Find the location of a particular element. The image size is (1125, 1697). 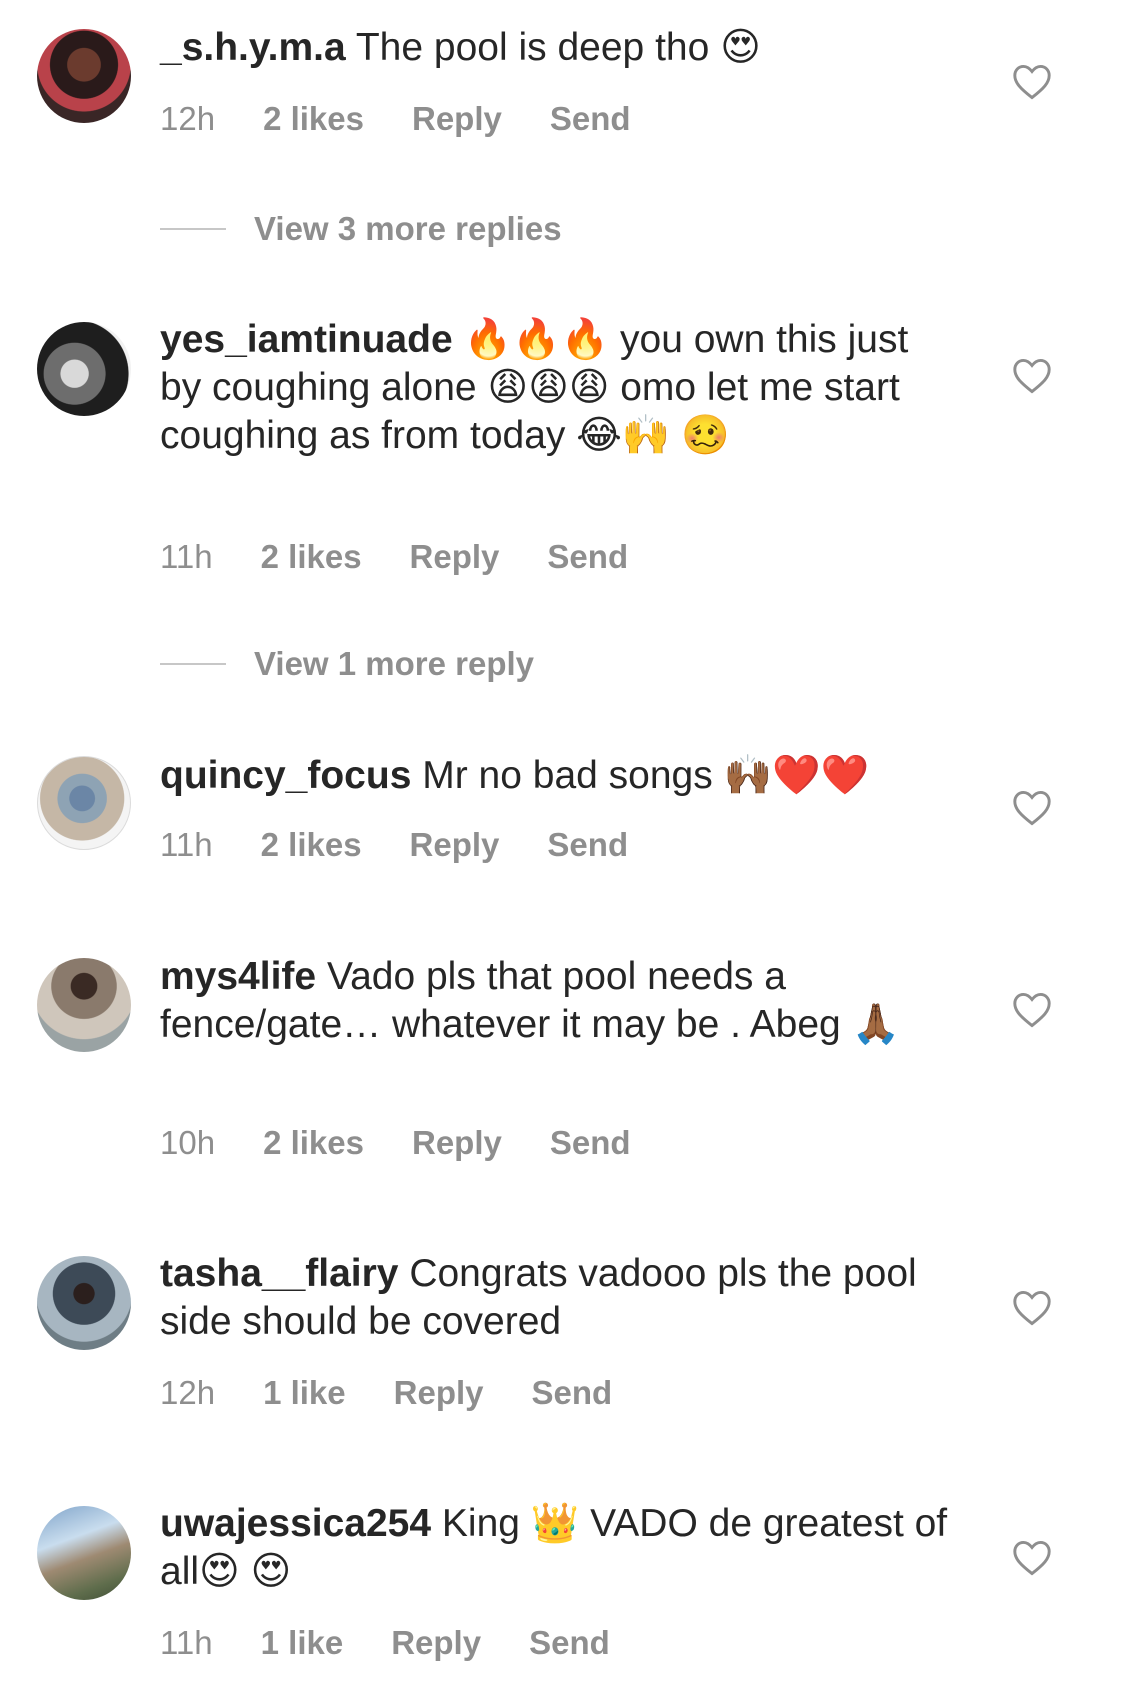

comment-meta: 12h 1 like Reply Send is located at coordinates (410, 1393).